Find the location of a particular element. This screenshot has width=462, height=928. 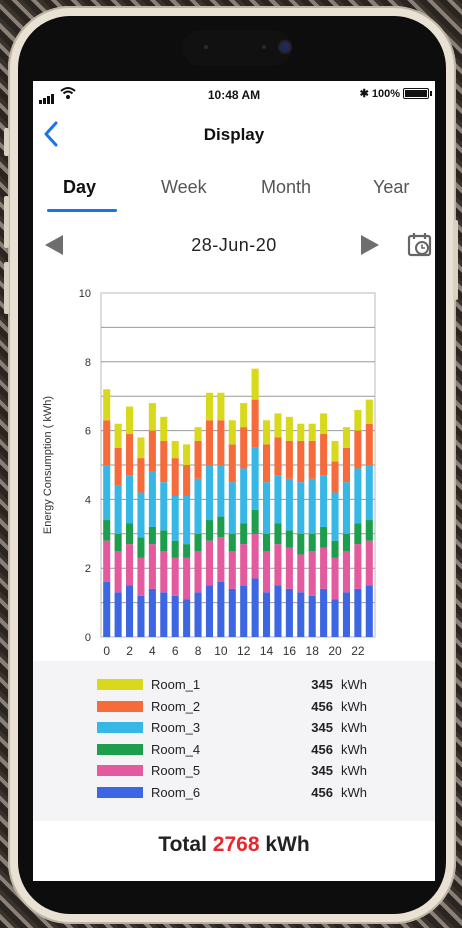

legend-value: 456 is located at coordinates (322, 792).